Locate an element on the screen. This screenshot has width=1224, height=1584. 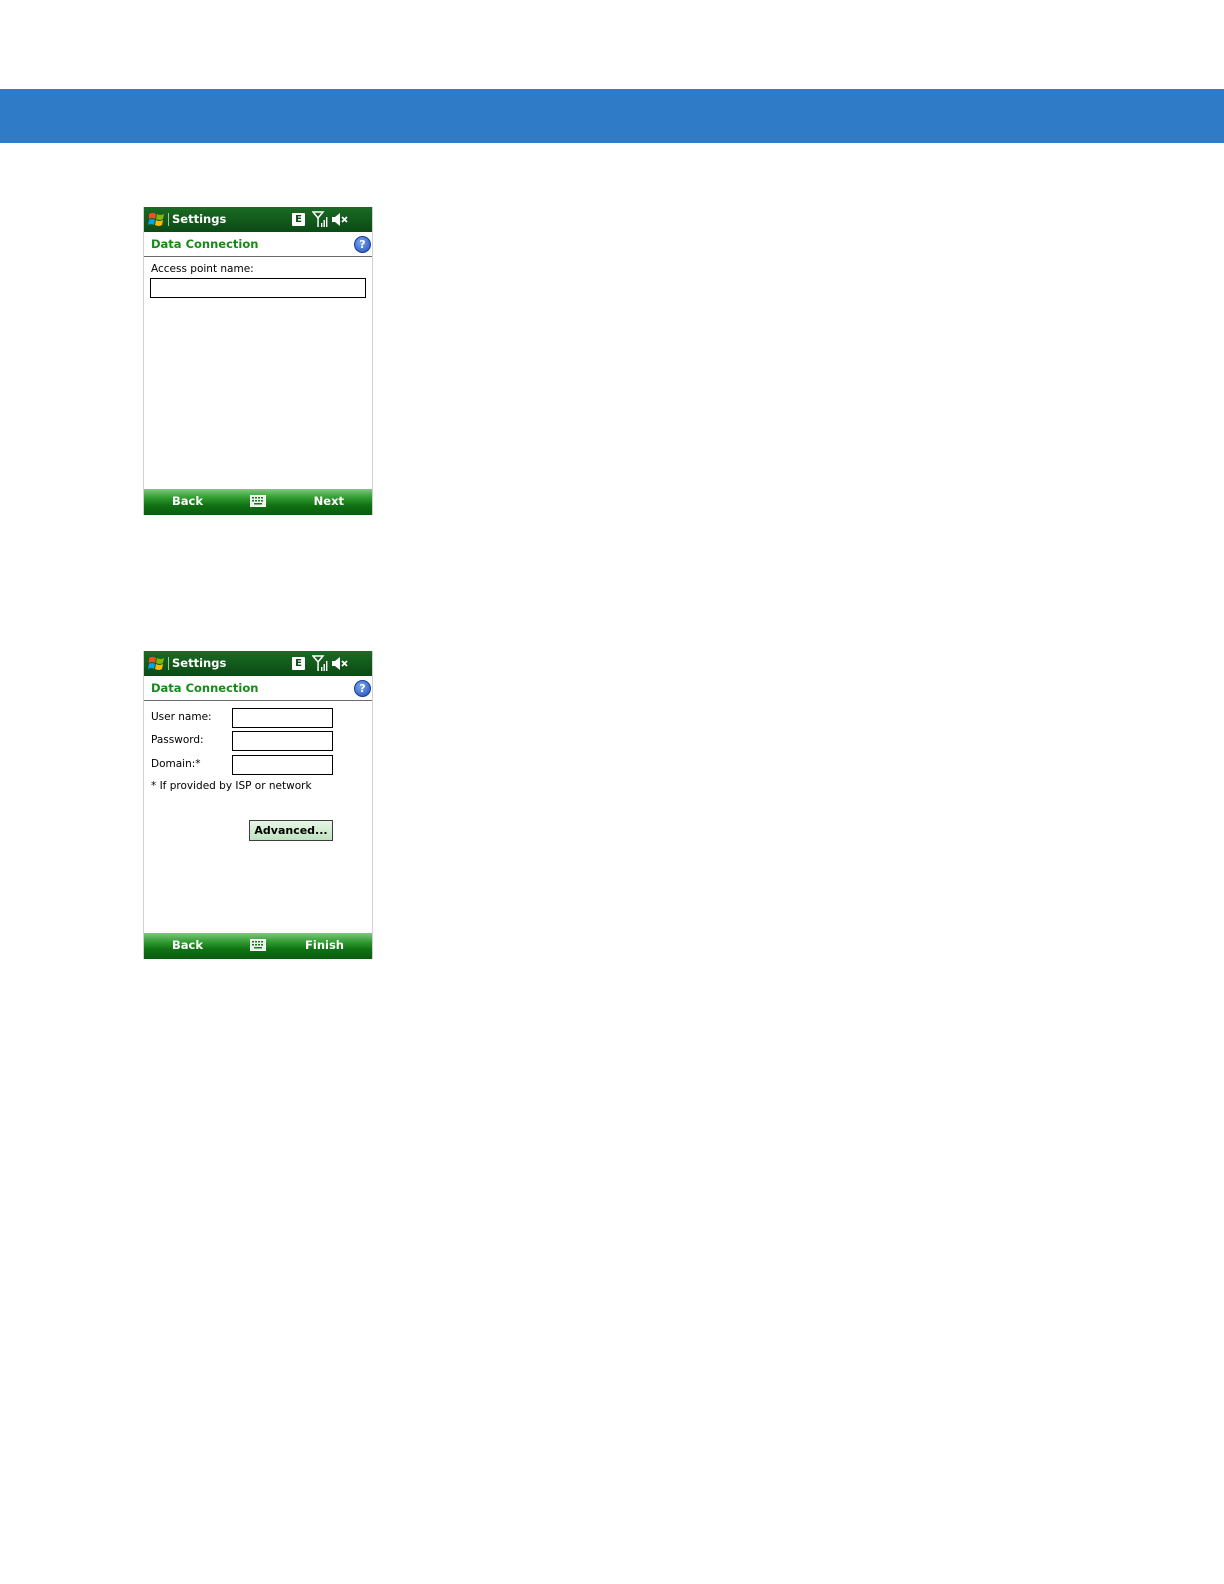
domain-label: Domain:* is located at coordinates (176, 764).